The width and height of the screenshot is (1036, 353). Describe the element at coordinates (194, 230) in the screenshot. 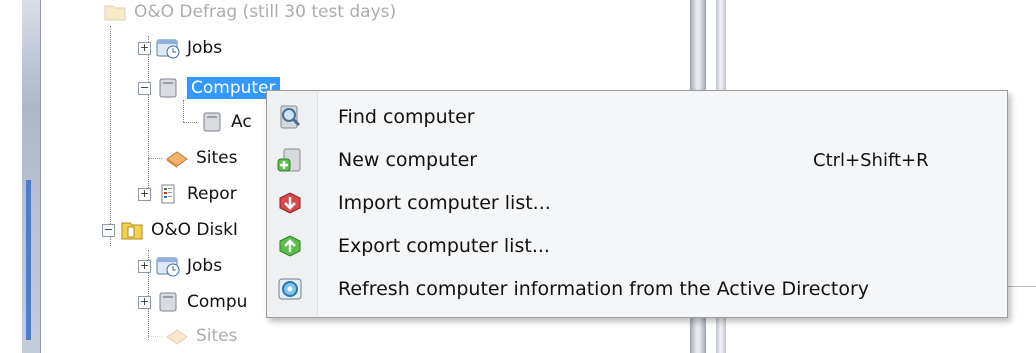

I see `tree-item-label: O&O DiskI` at that location.